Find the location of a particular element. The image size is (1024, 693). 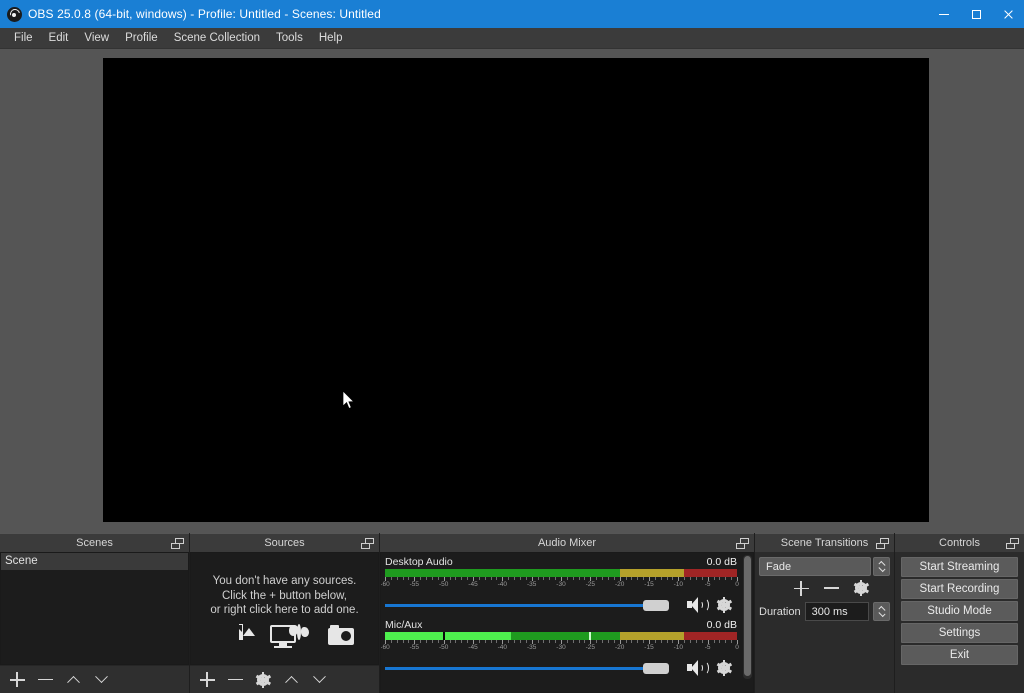

menu-help: Help is located at coordinates (331, 38).